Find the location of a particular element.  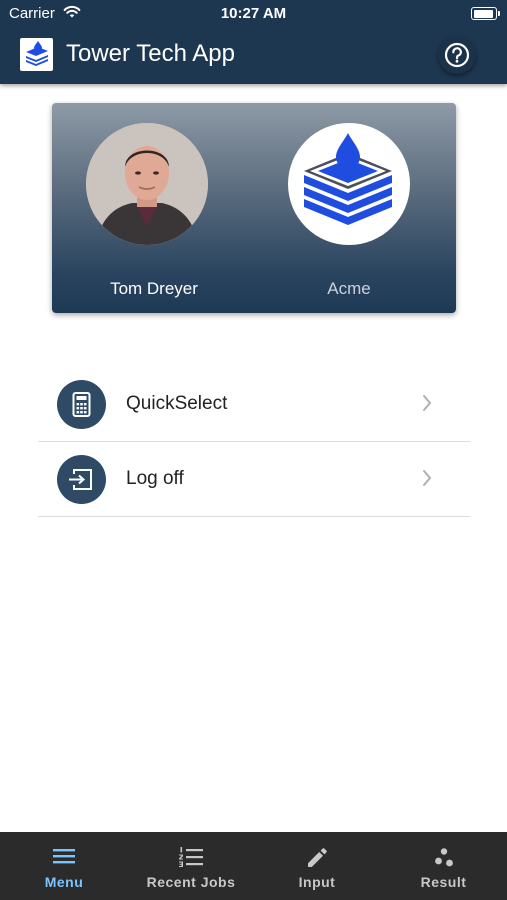

bottom-nav: Menu Recent Jobs Input Result is located at coordinates (253, 866).